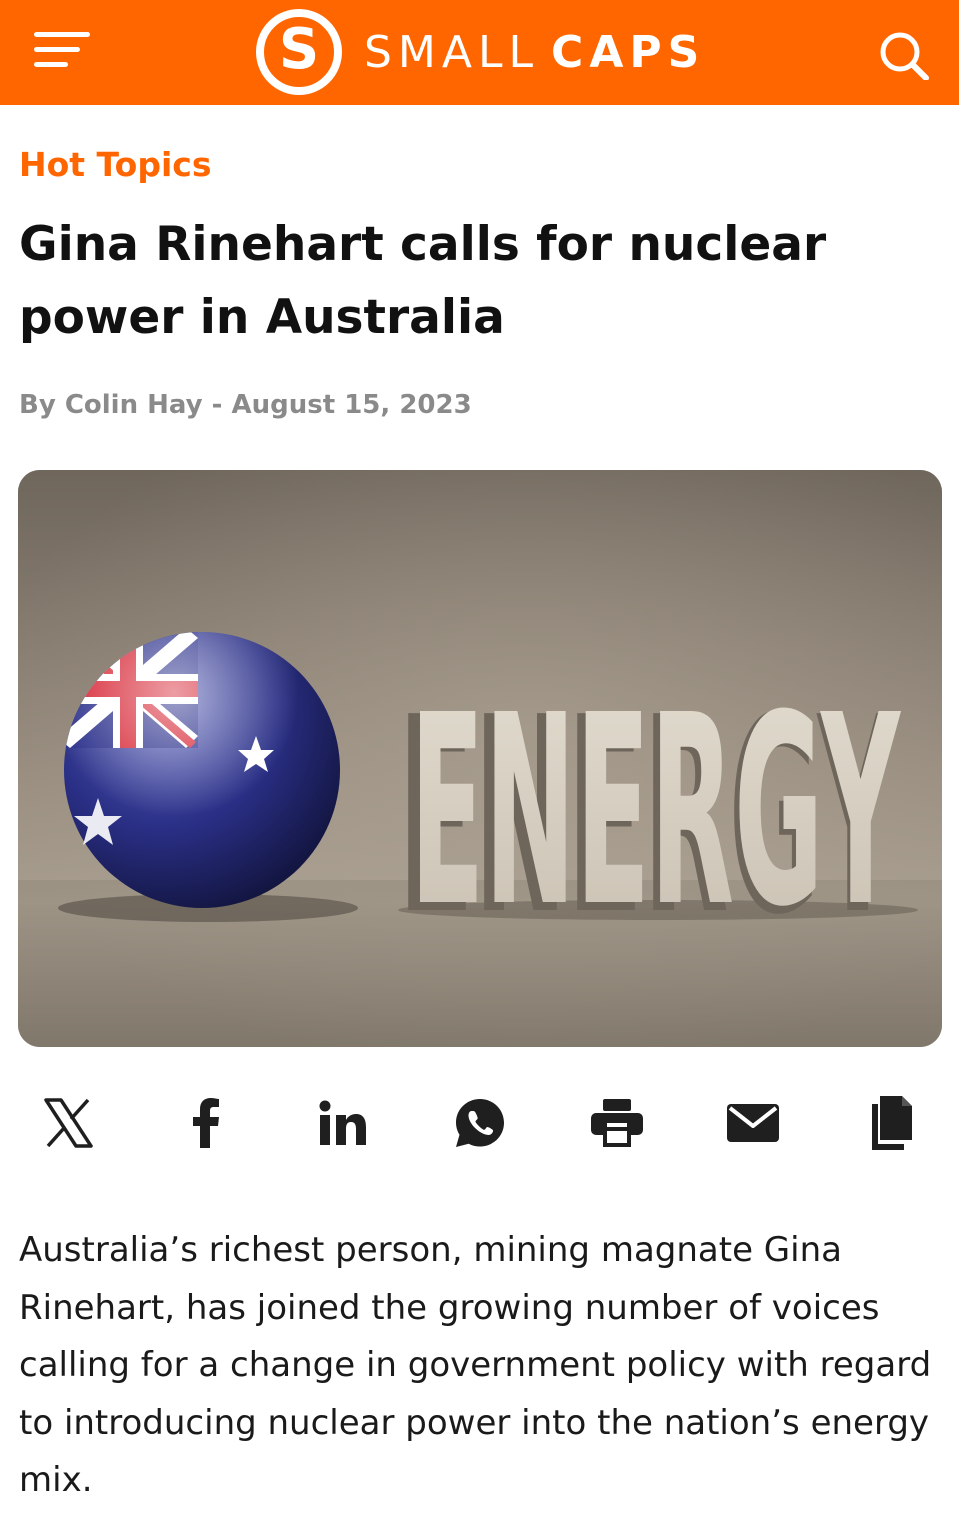 This screenshot has height=1516, width=959. I want to click on energy-sign-text: ENERGY, so click(655, 811).